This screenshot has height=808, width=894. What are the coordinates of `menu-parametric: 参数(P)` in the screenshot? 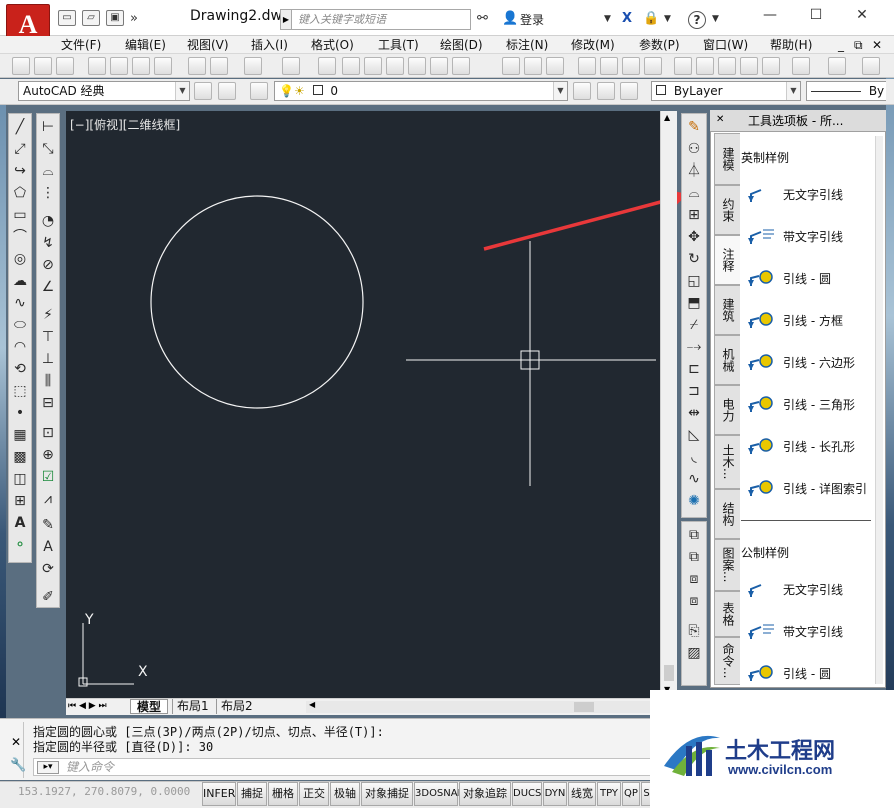 It's located at (659, 45).